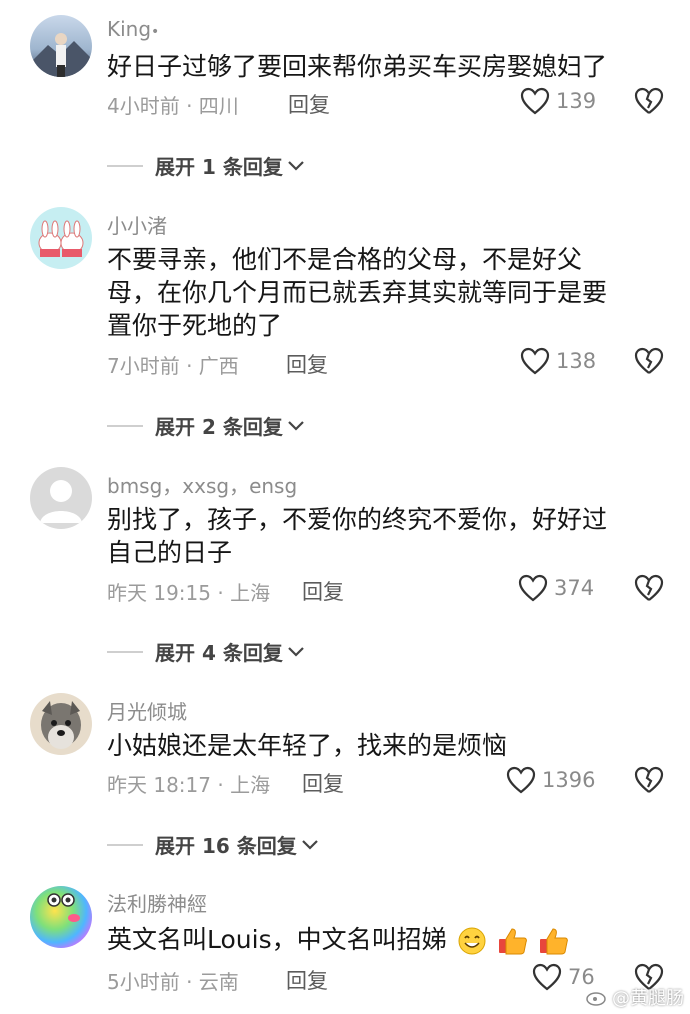  What do you see at coordinates (307, 980) in the screenshot?
I see `reply-button: 回复` at bounding box center [307, 980].